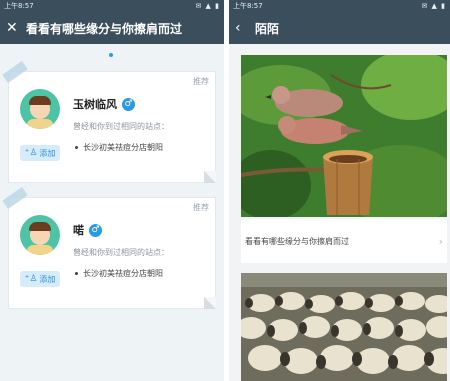  I want to click on user-name: 喏 ♂, so click(87, 230).